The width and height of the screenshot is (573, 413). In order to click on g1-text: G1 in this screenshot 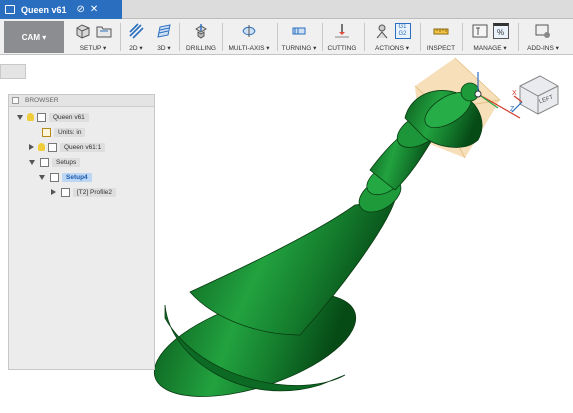, I will do `click(402, 27)`.